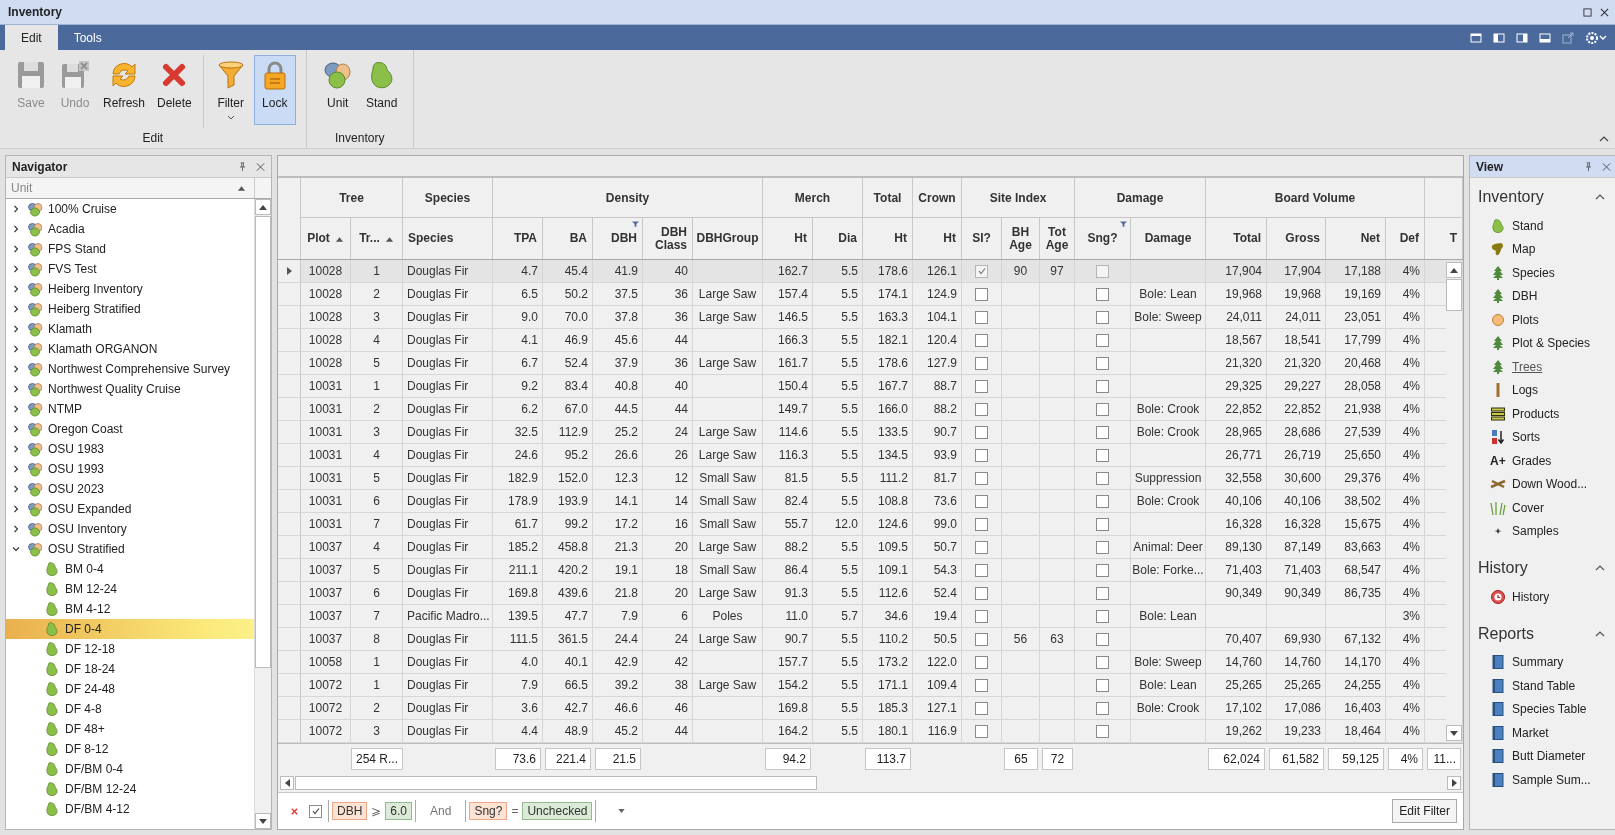 The image size is (1615, 835). What do you see at coordinates (870, 731) in the screenshot?
I see `table-row: 10072 3 Douglas Fir 4.4 48.9 45.2 44 164.2 5.5 180.1 116.9 19,262 19,233 18,464 4%` at bounding box center [870, 731].